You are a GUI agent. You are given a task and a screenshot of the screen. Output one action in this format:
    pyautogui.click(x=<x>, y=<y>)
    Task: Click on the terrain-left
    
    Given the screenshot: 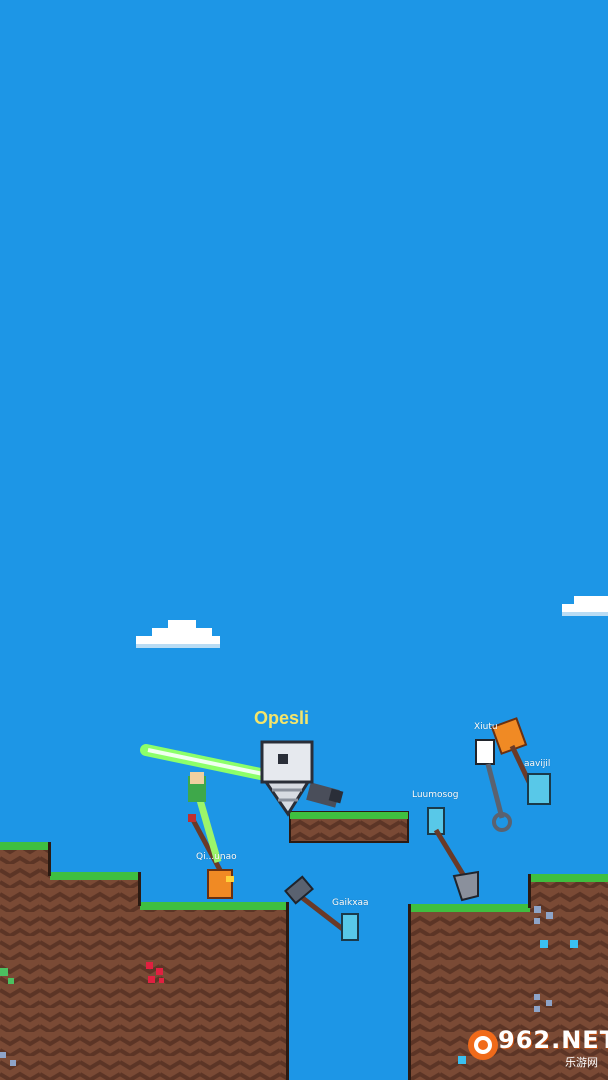 What is the action you would take?
    pyautogui.click(x=144, y=961)
    